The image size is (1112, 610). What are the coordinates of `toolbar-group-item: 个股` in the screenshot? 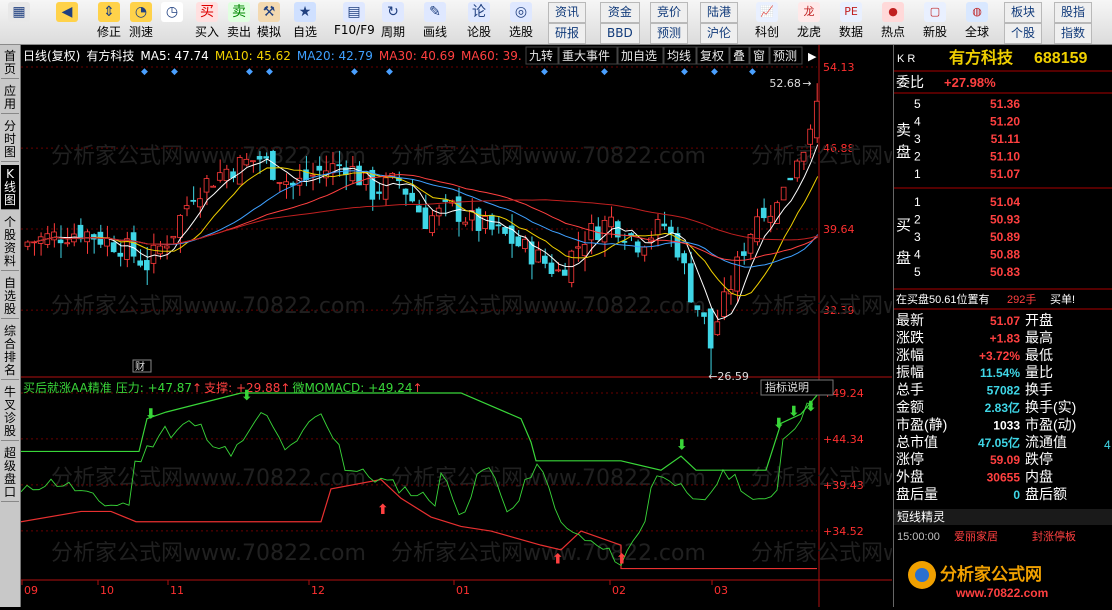 It's located at (1023, 33).